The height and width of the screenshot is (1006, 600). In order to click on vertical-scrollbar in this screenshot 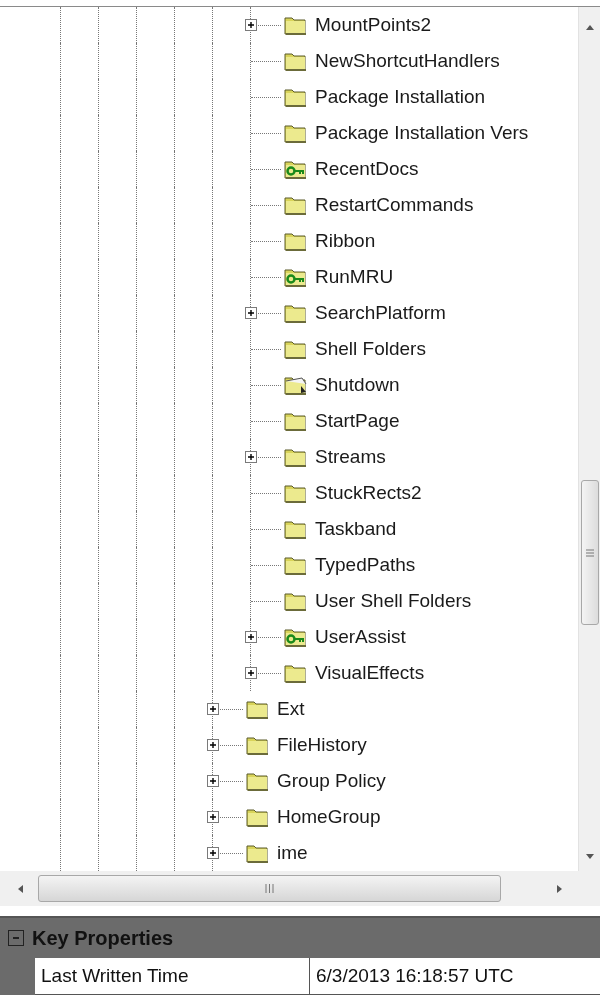, I will do `click(589, 439)`.